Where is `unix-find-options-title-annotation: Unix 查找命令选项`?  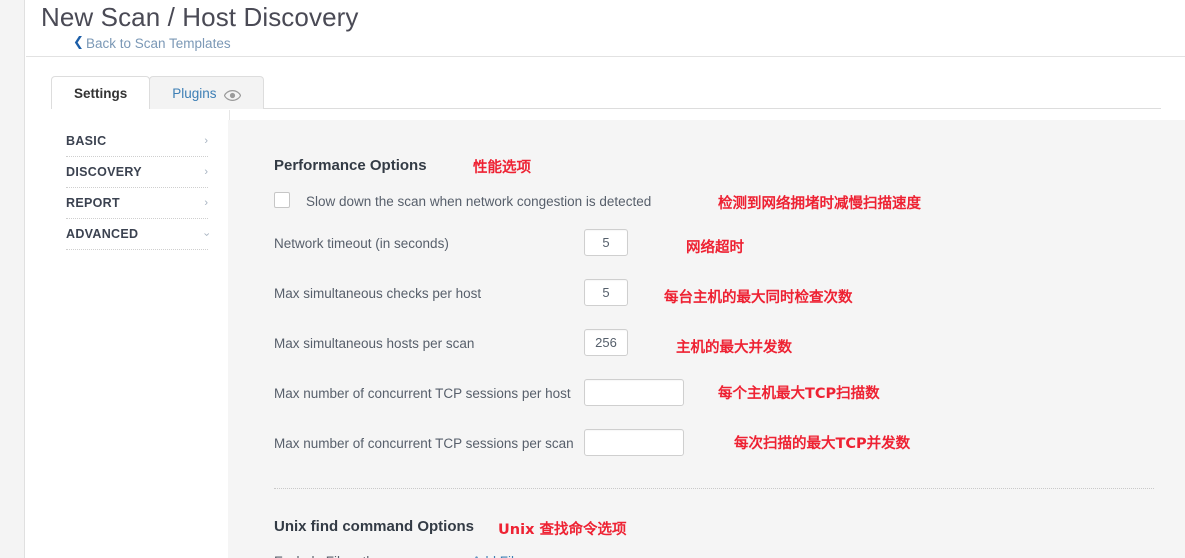
unix-find-options-title-annotation: Unix 查找命令选项 is located at coordinates (562, 530).